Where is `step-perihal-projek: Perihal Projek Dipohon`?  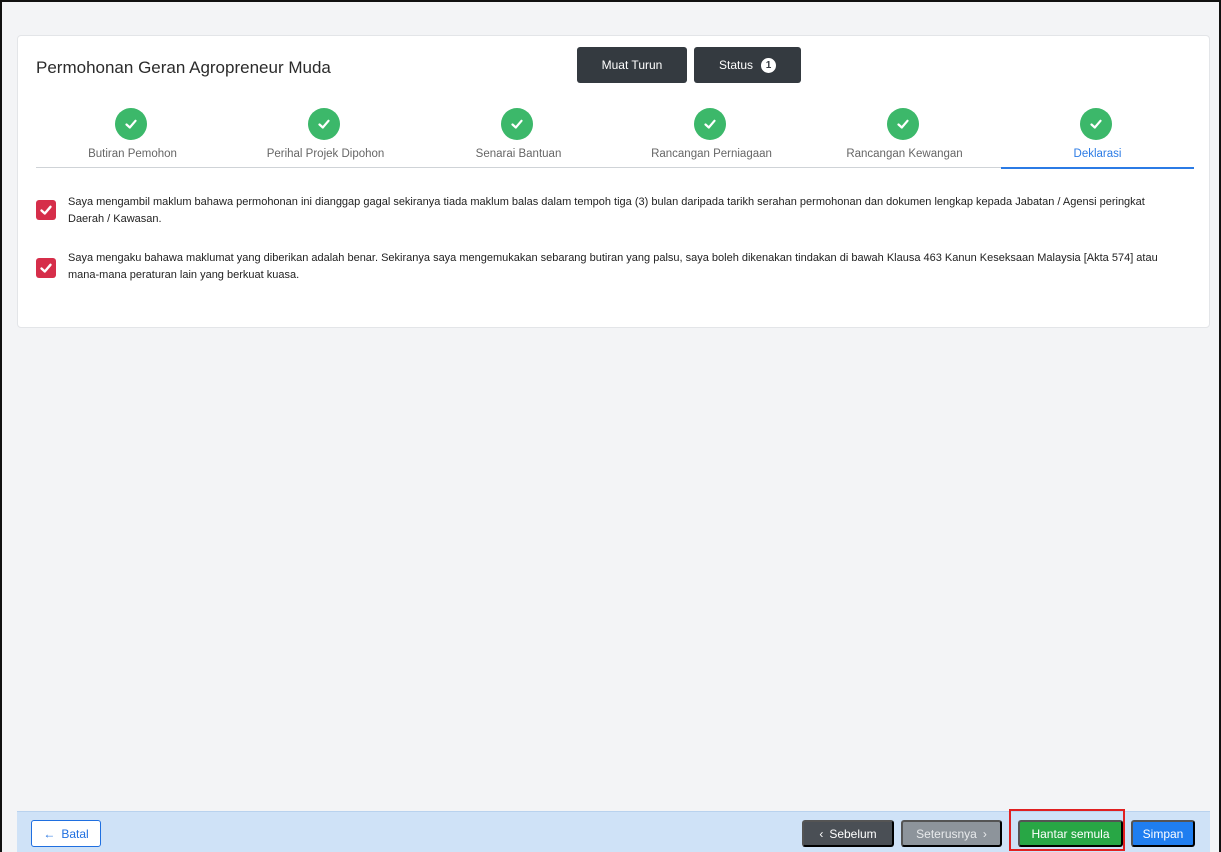 step-perihal-projek: Perihal Projek Dipohon is located at coordinates (325, 137).